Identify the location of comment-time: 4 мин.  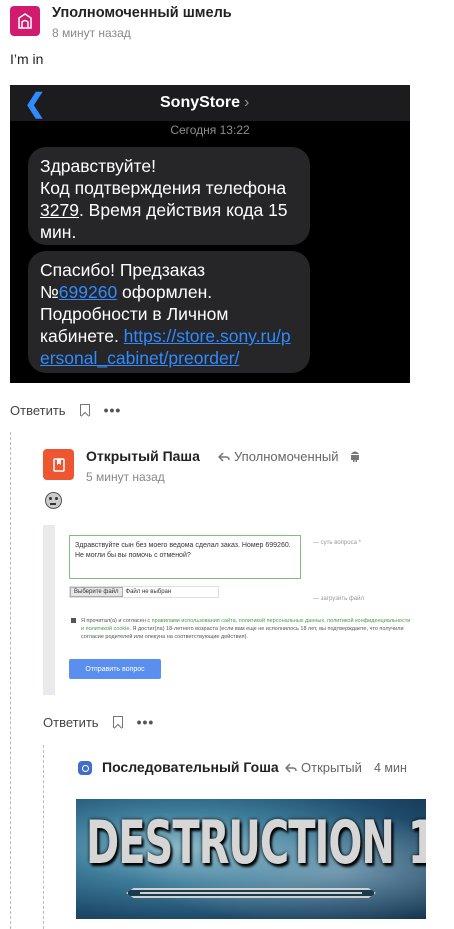
(390, 768).